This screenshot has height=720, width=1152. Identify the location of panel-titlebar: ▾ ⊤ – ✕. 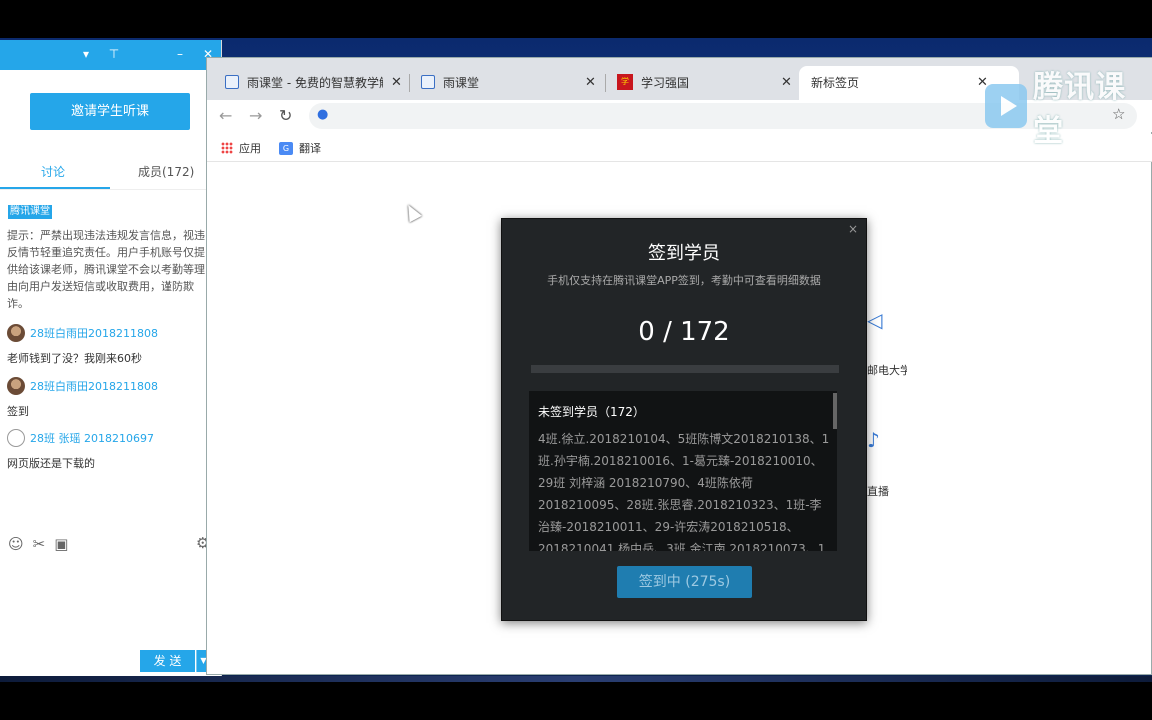
(110, 55).